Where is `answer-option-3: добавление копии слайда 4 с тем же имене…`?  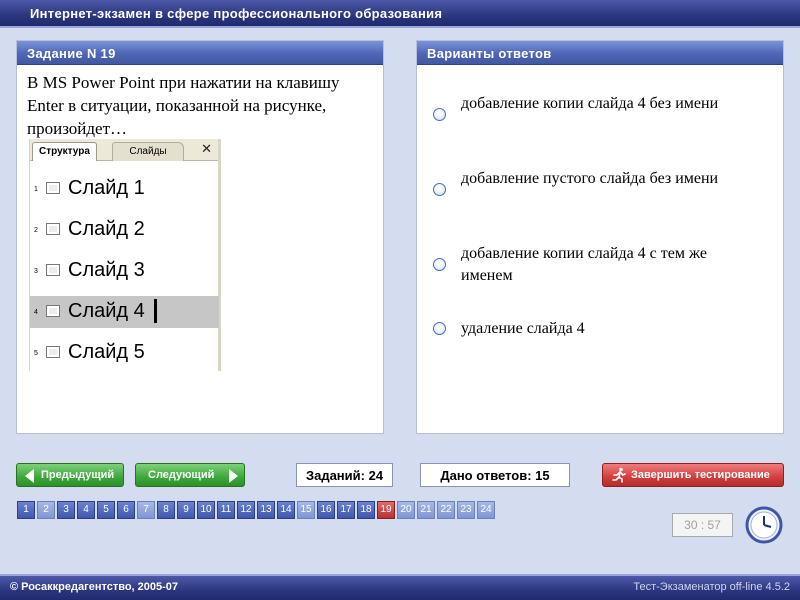
answer-option-3: добавление копии слайда 4 с тем же имене… is located at coordinates (599, 265).